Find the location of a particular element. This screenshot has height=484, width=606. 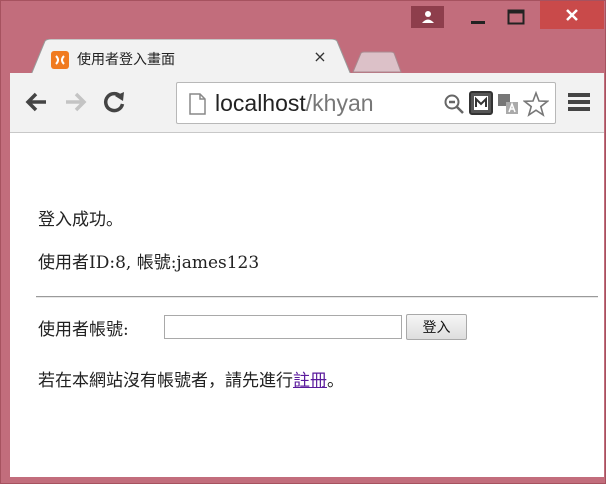

account-label: 使用者帳號: is located at coordinates (83, 330).